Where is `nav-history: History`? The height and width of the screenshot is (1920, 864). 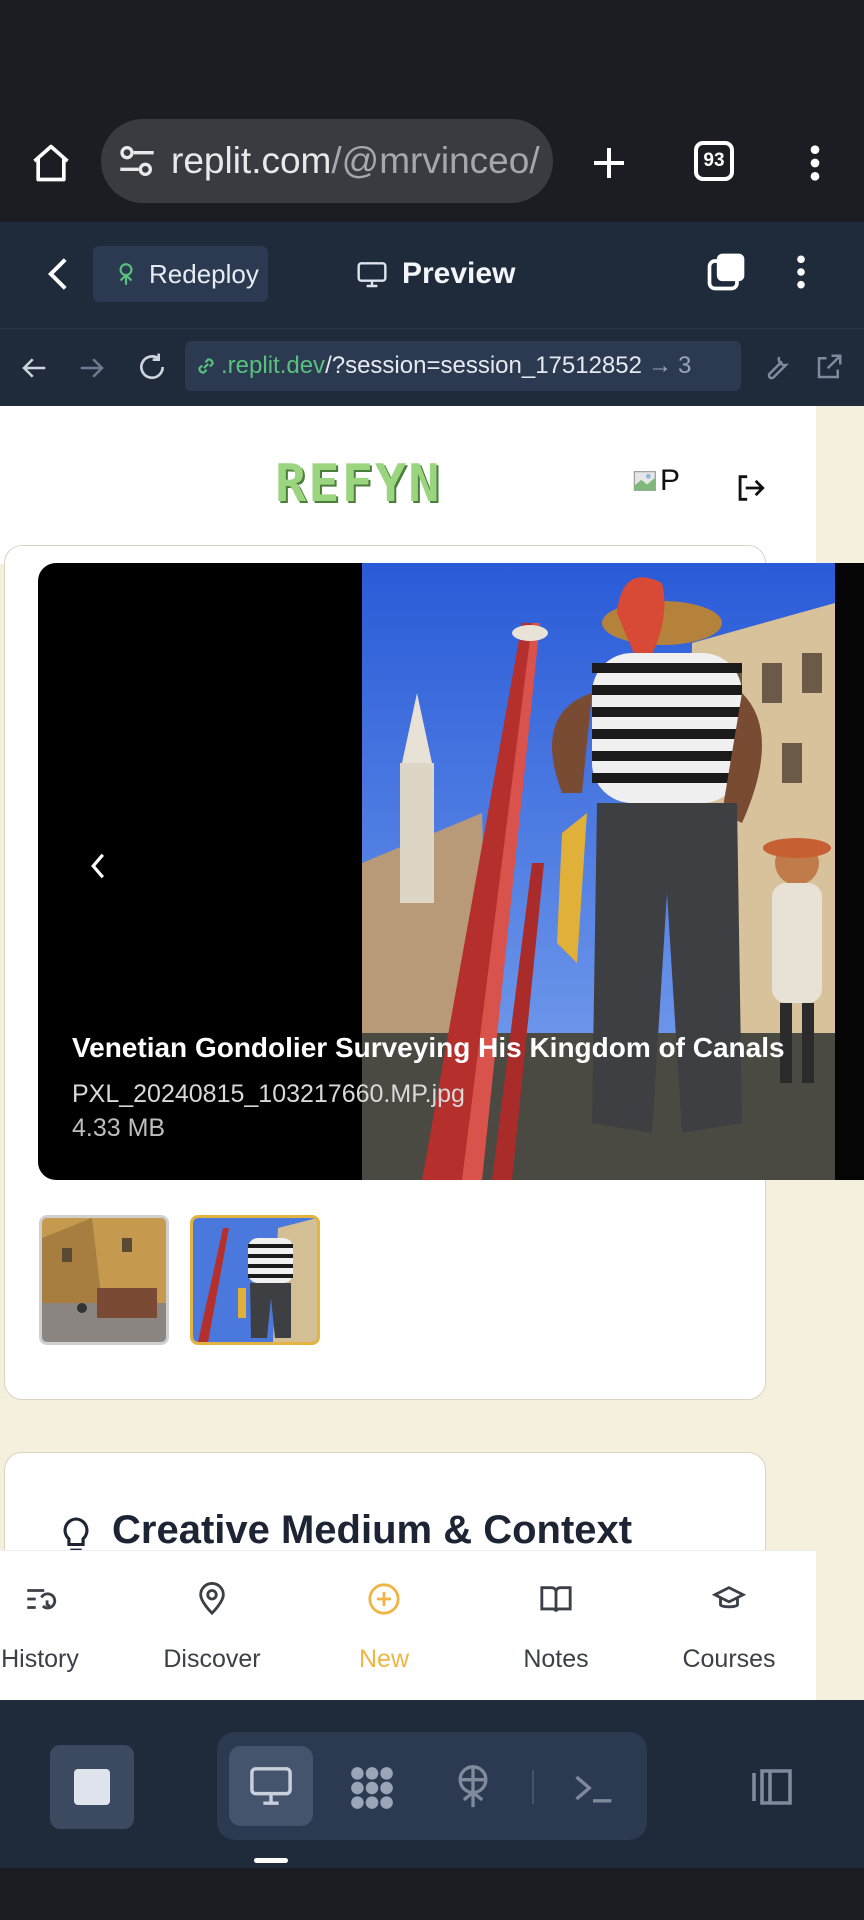
nav-history: History is located at coordinates (57, 1628).